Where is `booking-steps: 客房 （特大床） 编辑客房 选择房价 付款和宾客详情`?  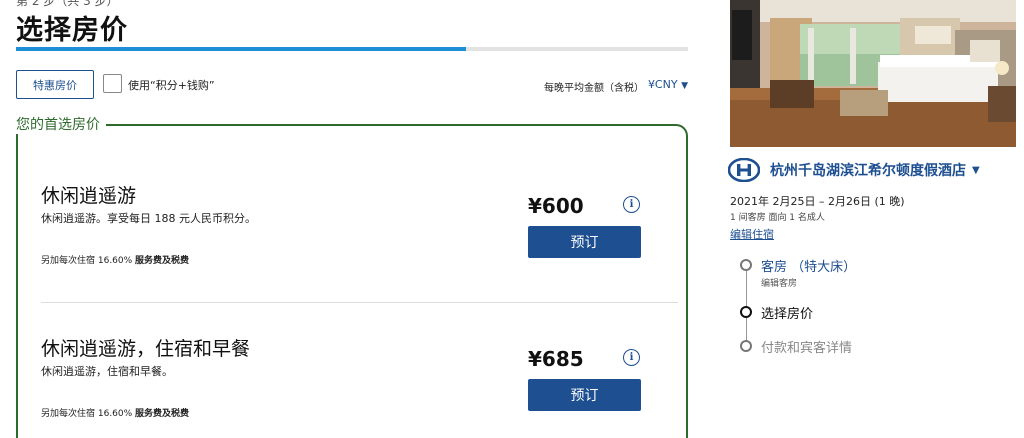 booking-steps: 客房 （特大床） 编辑客房 选择房价 付款和宾客详情 is located at coordinates (880, 311).